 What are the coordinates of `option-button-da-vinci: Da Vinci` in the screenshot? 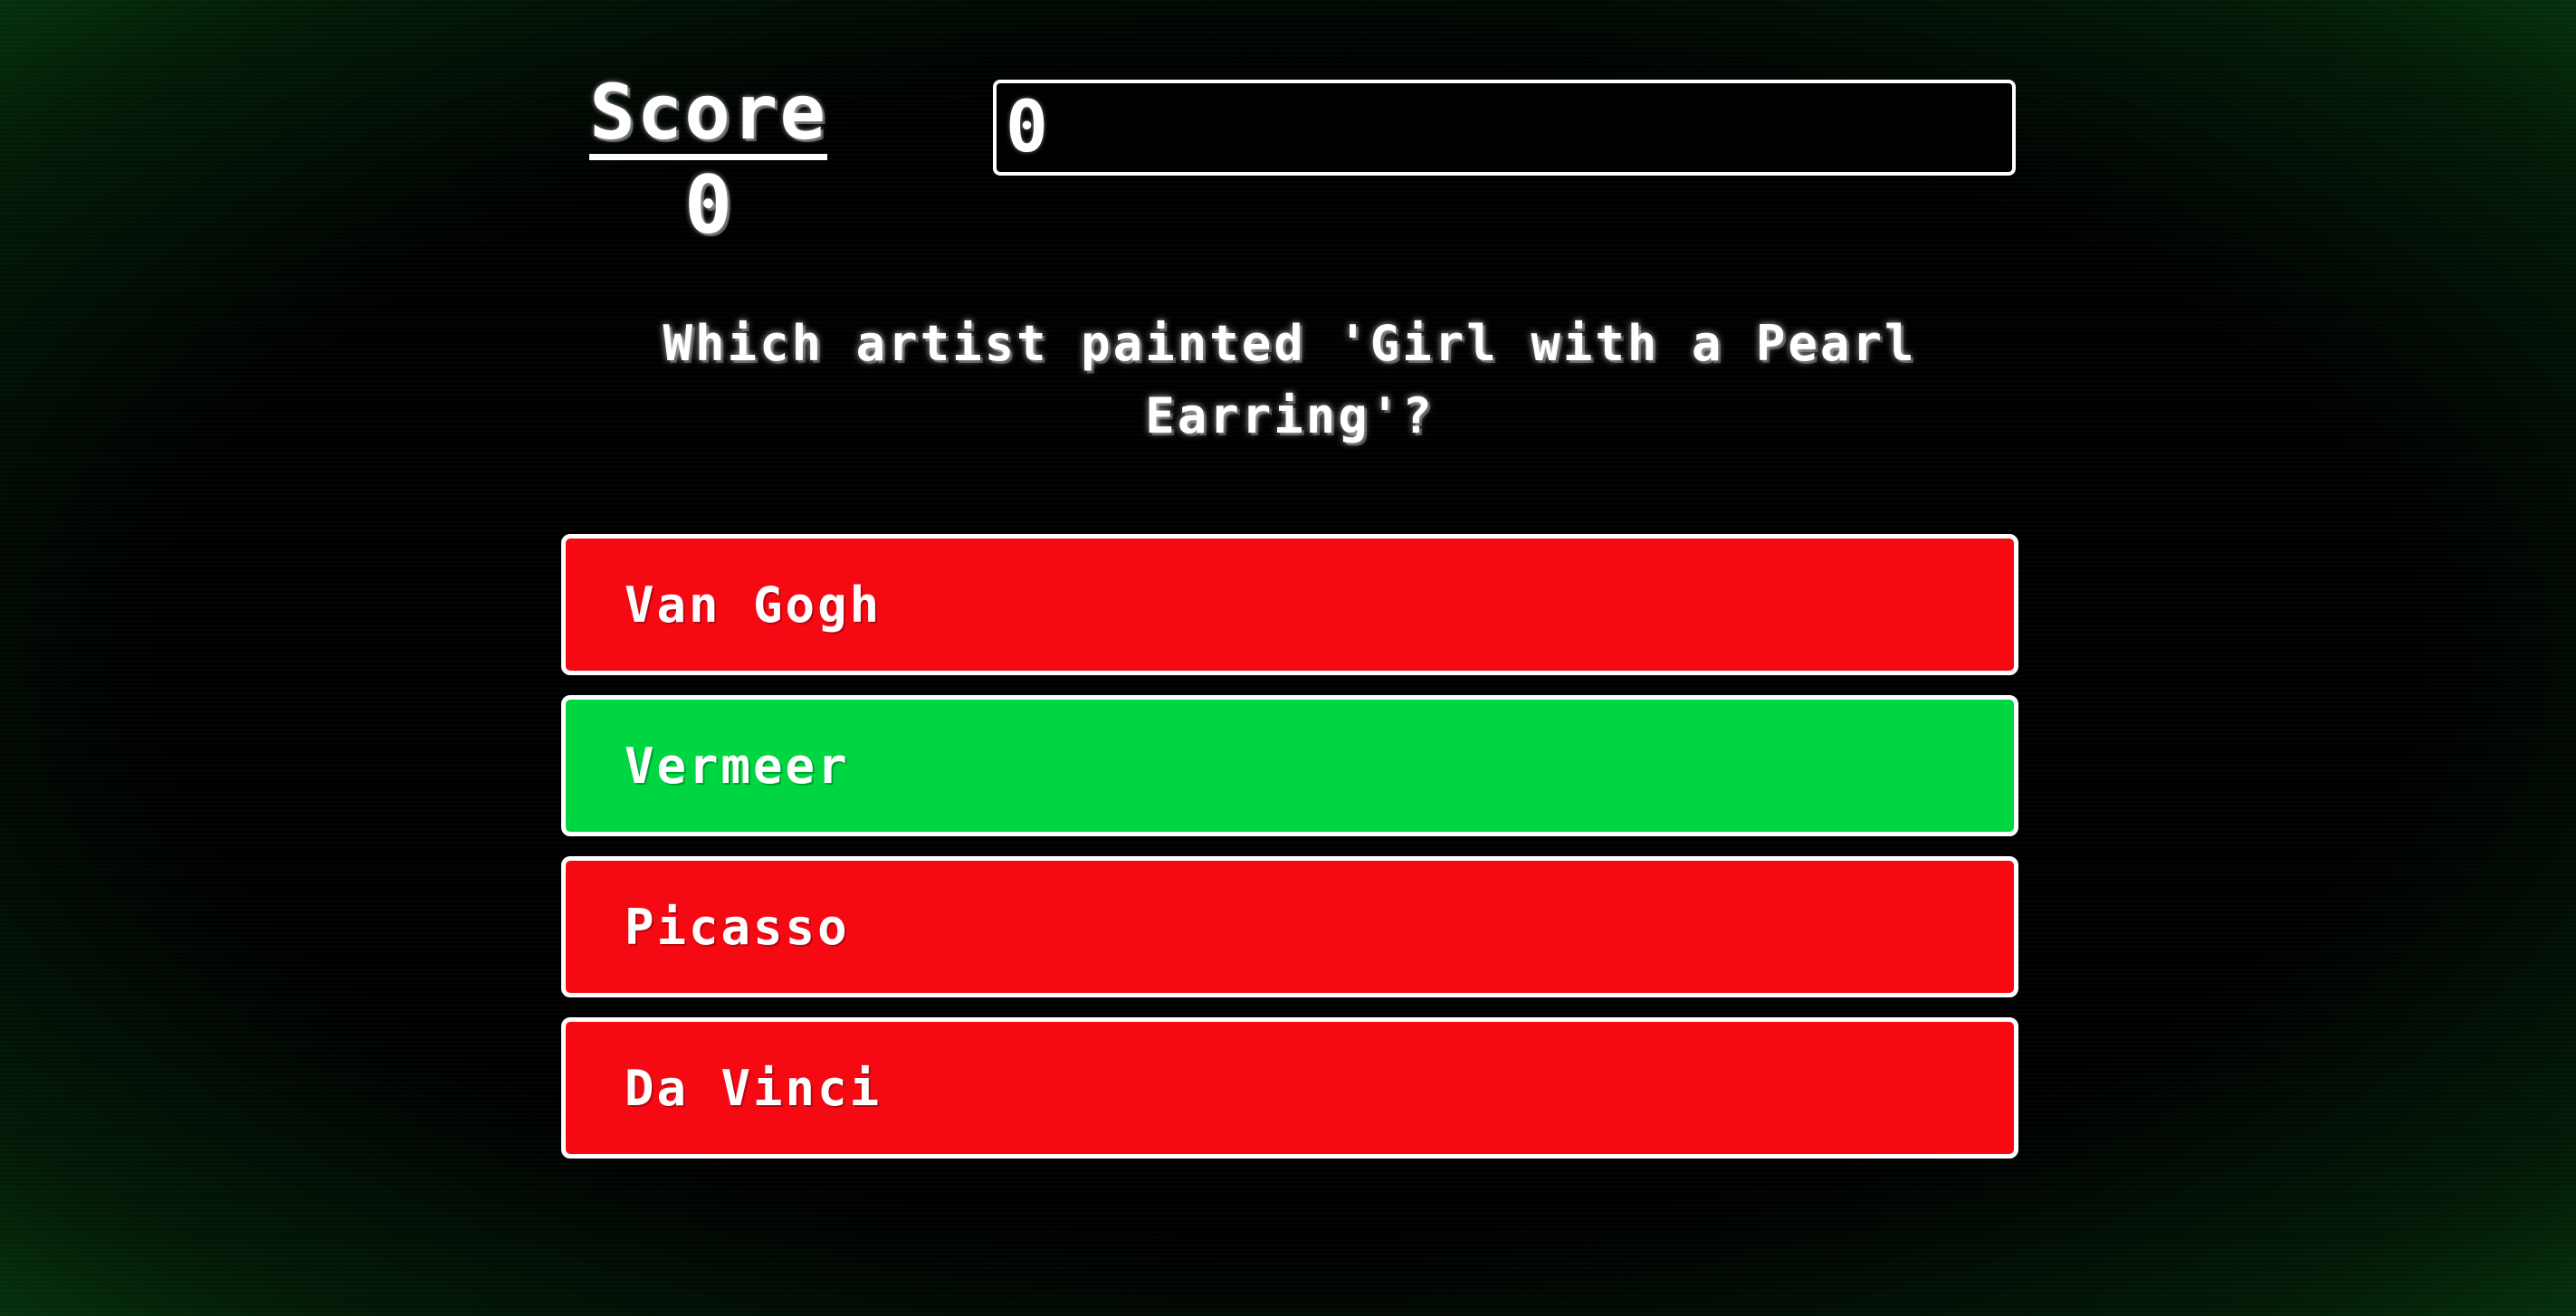 It's located at (1289, 1088).